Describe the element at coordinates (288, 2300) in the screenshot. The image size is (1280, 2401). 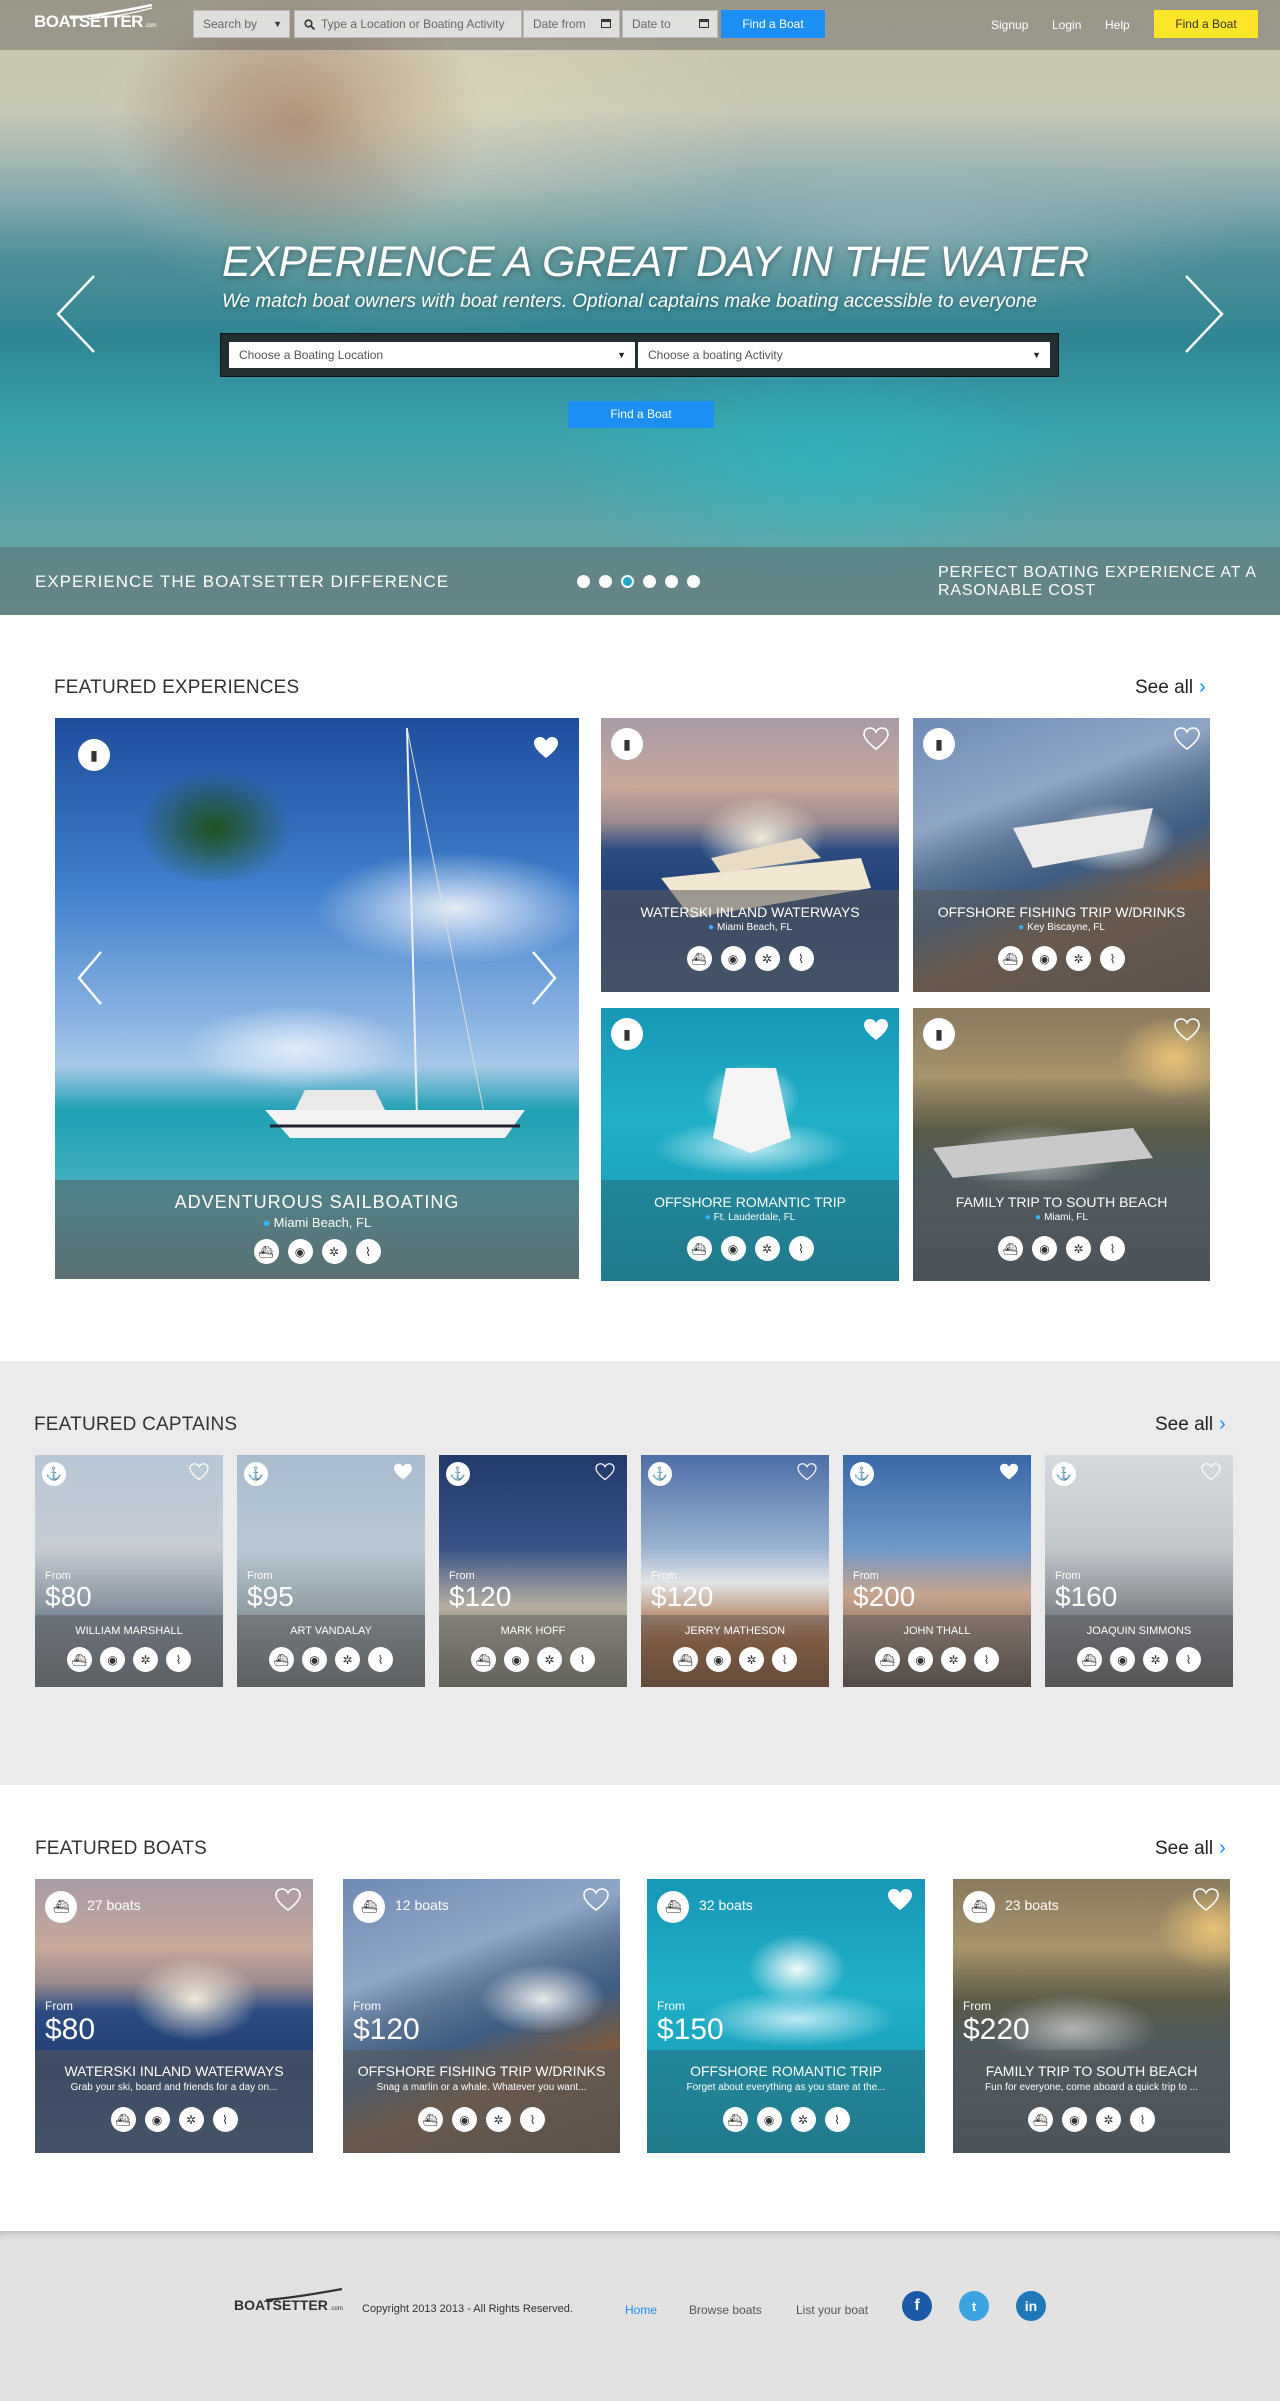
I see `footer-logo: BOATSETTER .com` at that location.